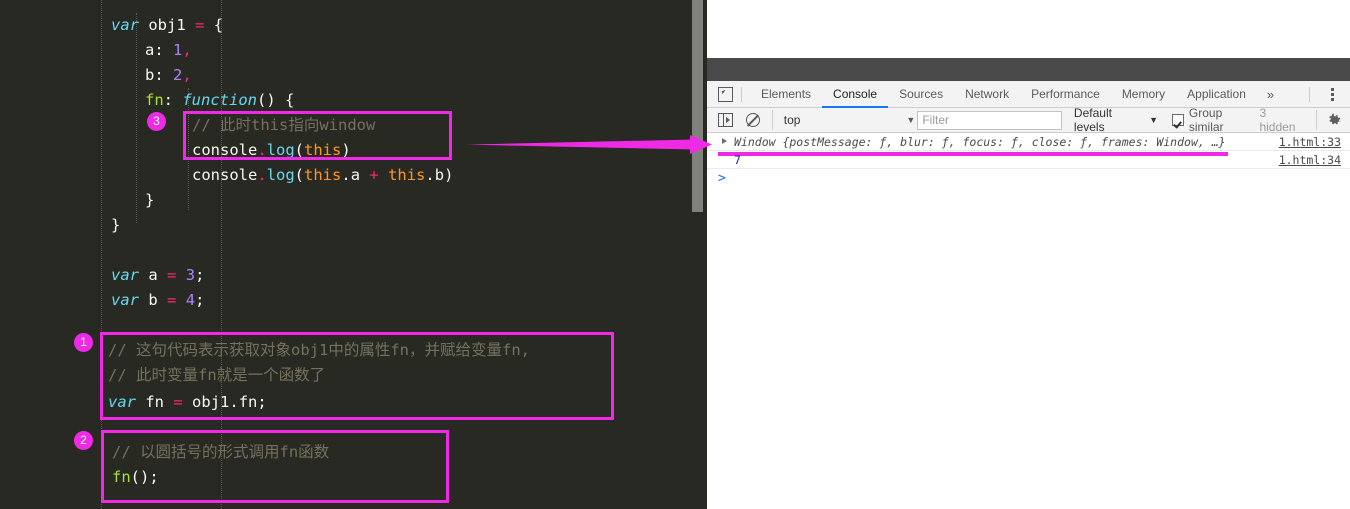  Describe the element at coordinates (153, 275) in the screenshot. I see `token-identifier: a` at that location.